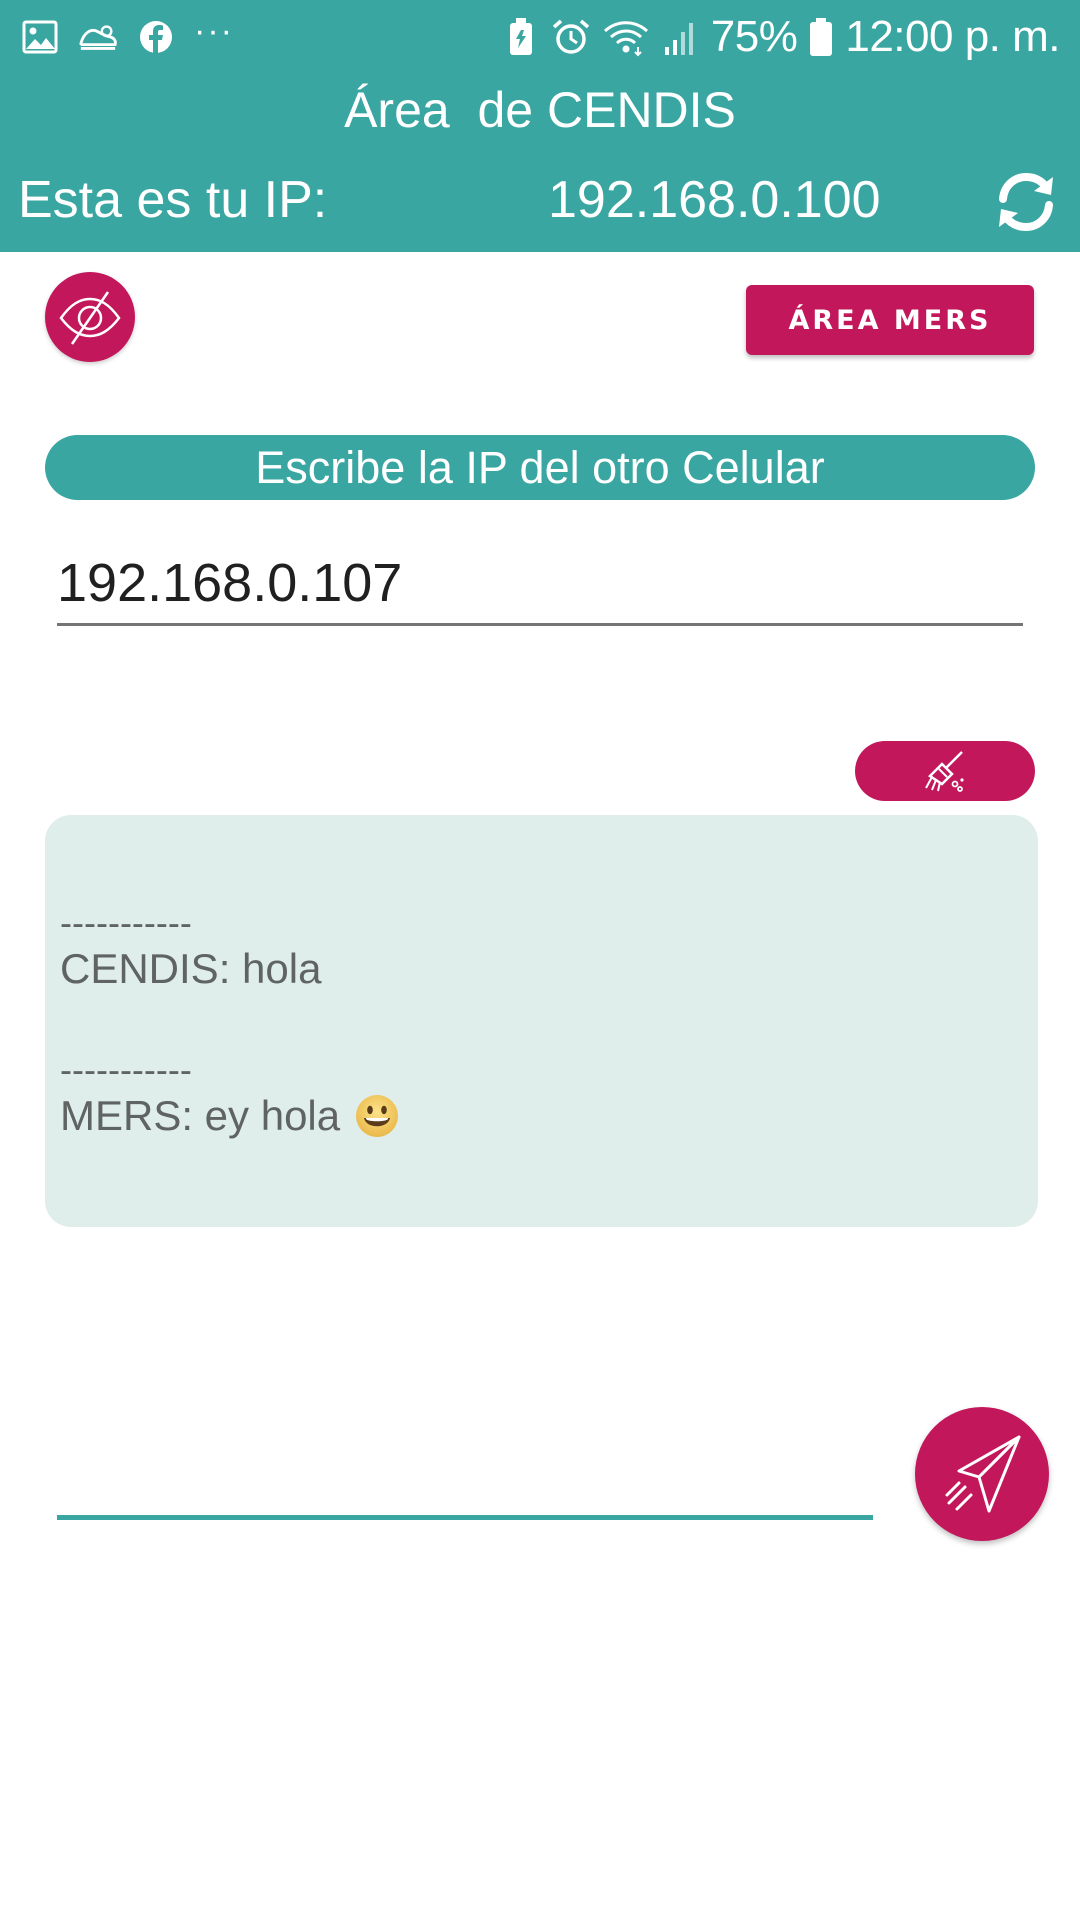 This screenshot has height=1920, width=1080. Describe the element at coordinates (540, 110) in the screenshot. I see `page-title: Área de CENDIS` at that location.